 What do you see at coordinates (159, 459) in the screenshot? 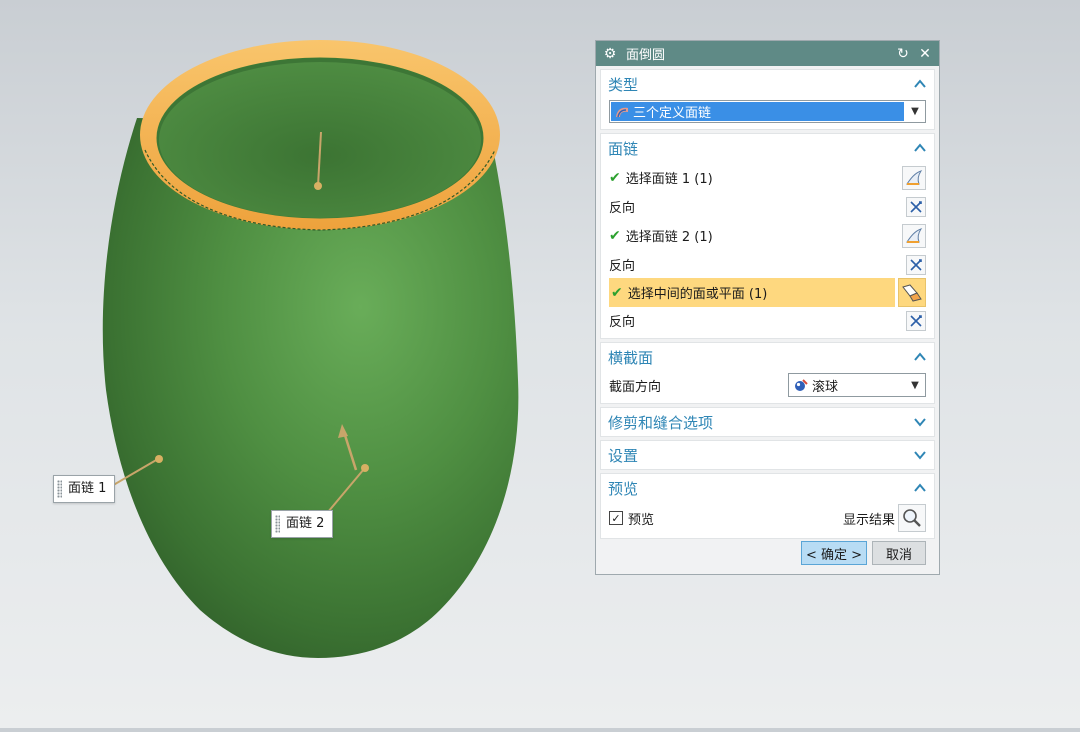
I see `chain-1-marker` at bounding box center [159, 459].